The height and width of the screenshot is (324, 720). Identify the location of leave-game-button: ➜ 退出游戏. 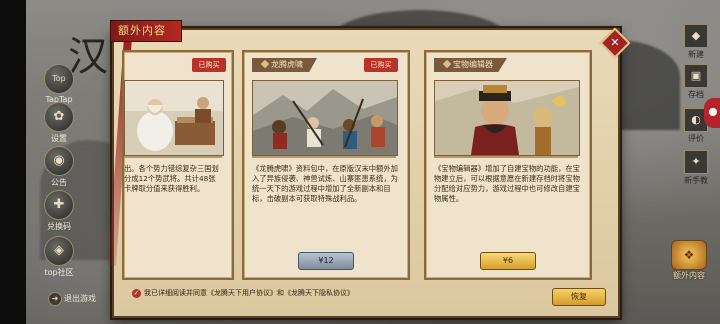
(72, 299).